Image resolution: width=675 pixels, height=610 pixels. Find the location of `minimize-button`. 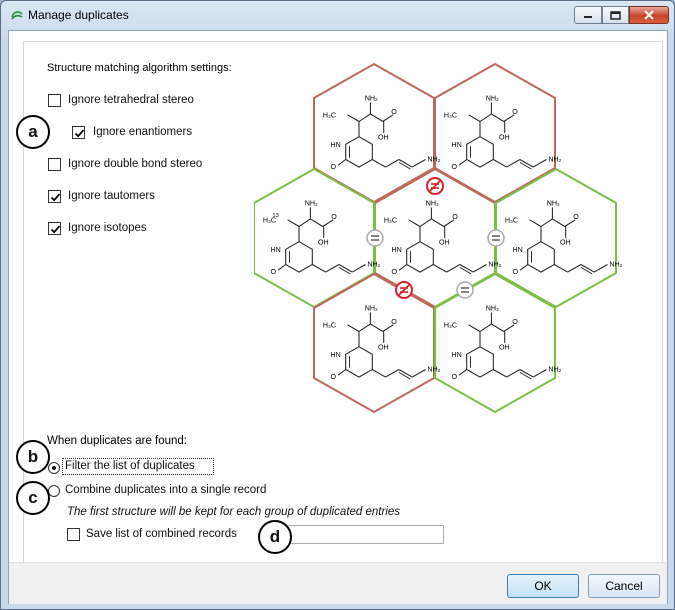

minimize-button is located at coordinates (588, 15).